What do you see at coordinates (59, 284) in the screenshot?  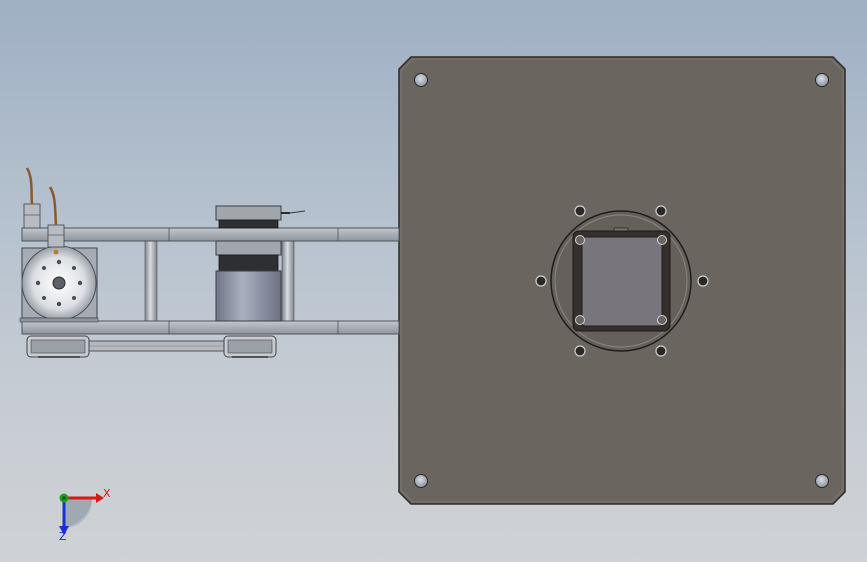 I see `end-motor` at bounding box center [59, 284].